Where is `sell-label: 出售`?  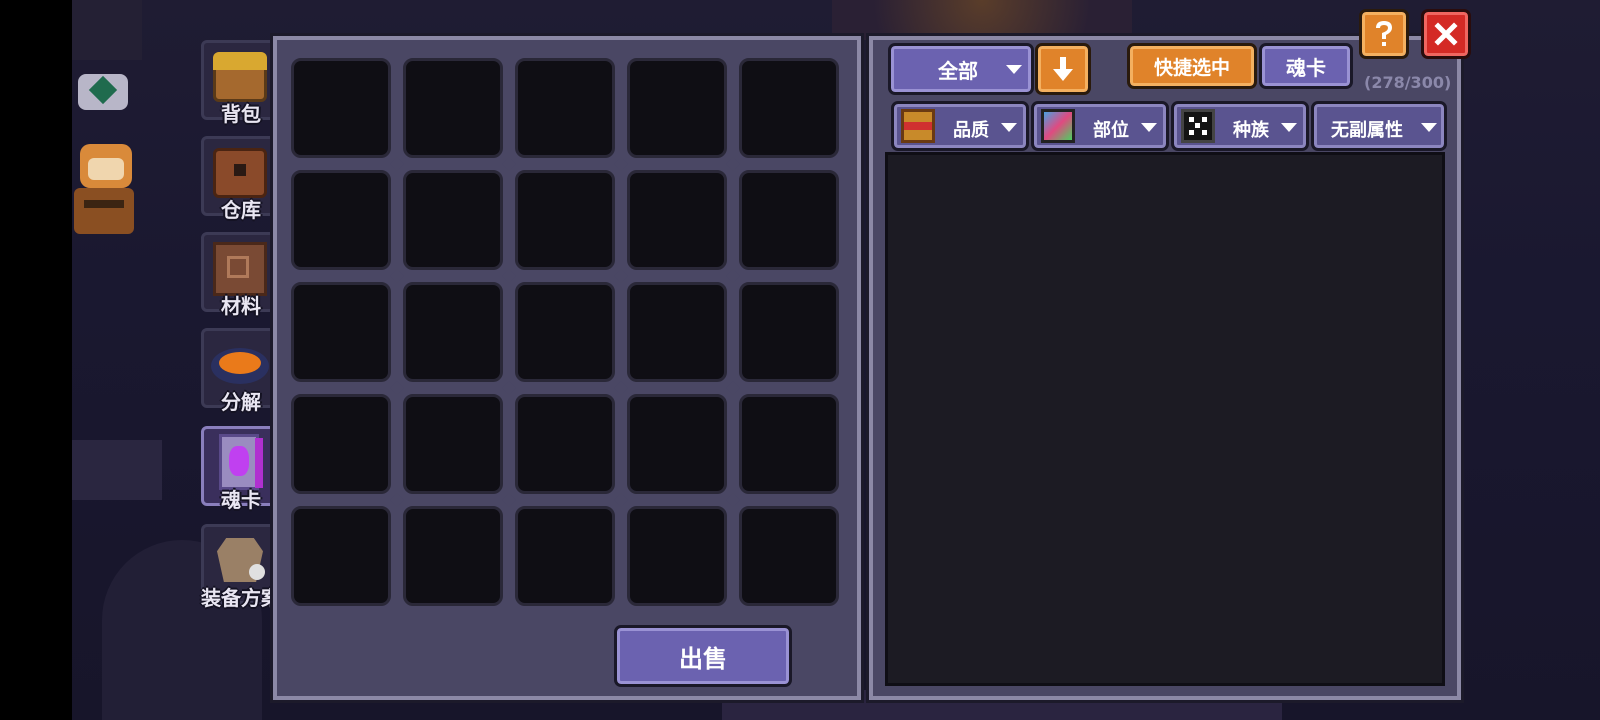
sell-label: 出售 is located at coordinates (703, 658).